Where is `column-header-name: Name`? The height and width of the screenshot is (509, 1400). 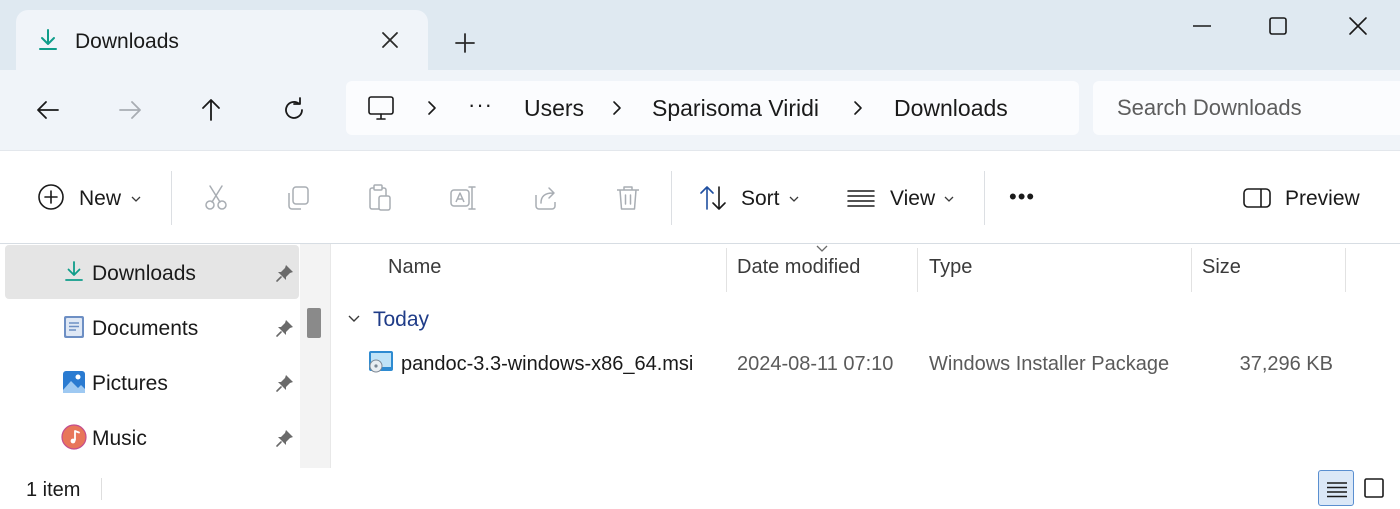 column-header-name: Name is located at coordinates (414, 267).